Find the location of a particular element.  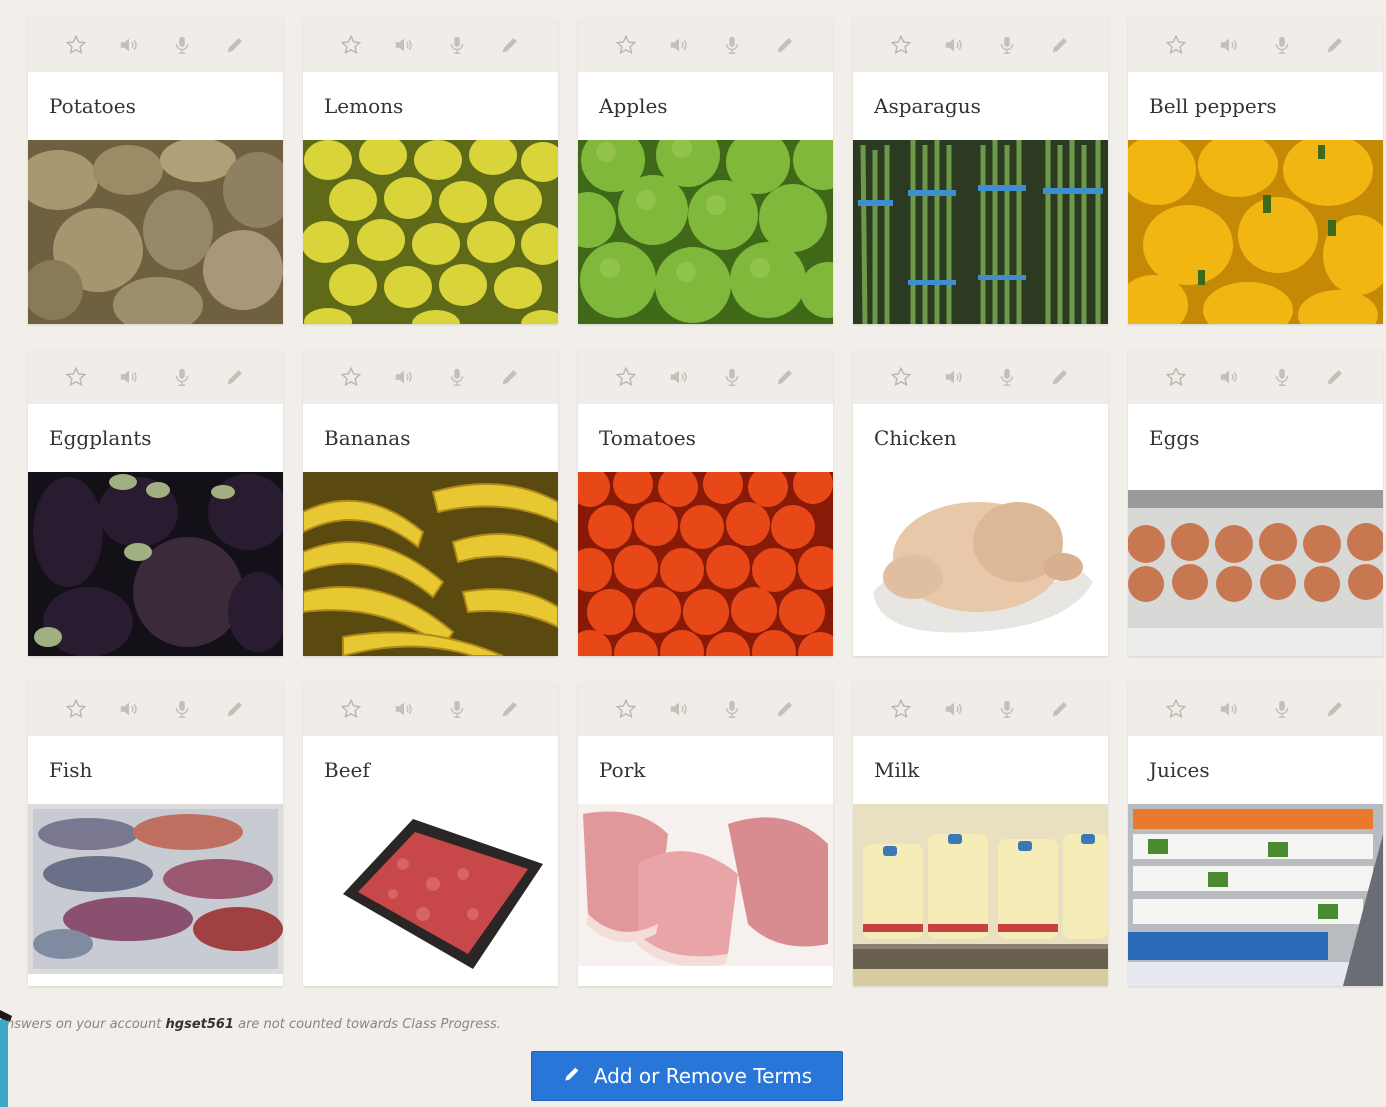

vocab-card-potatoes: Potatoes is located at coordinates (155, 171).